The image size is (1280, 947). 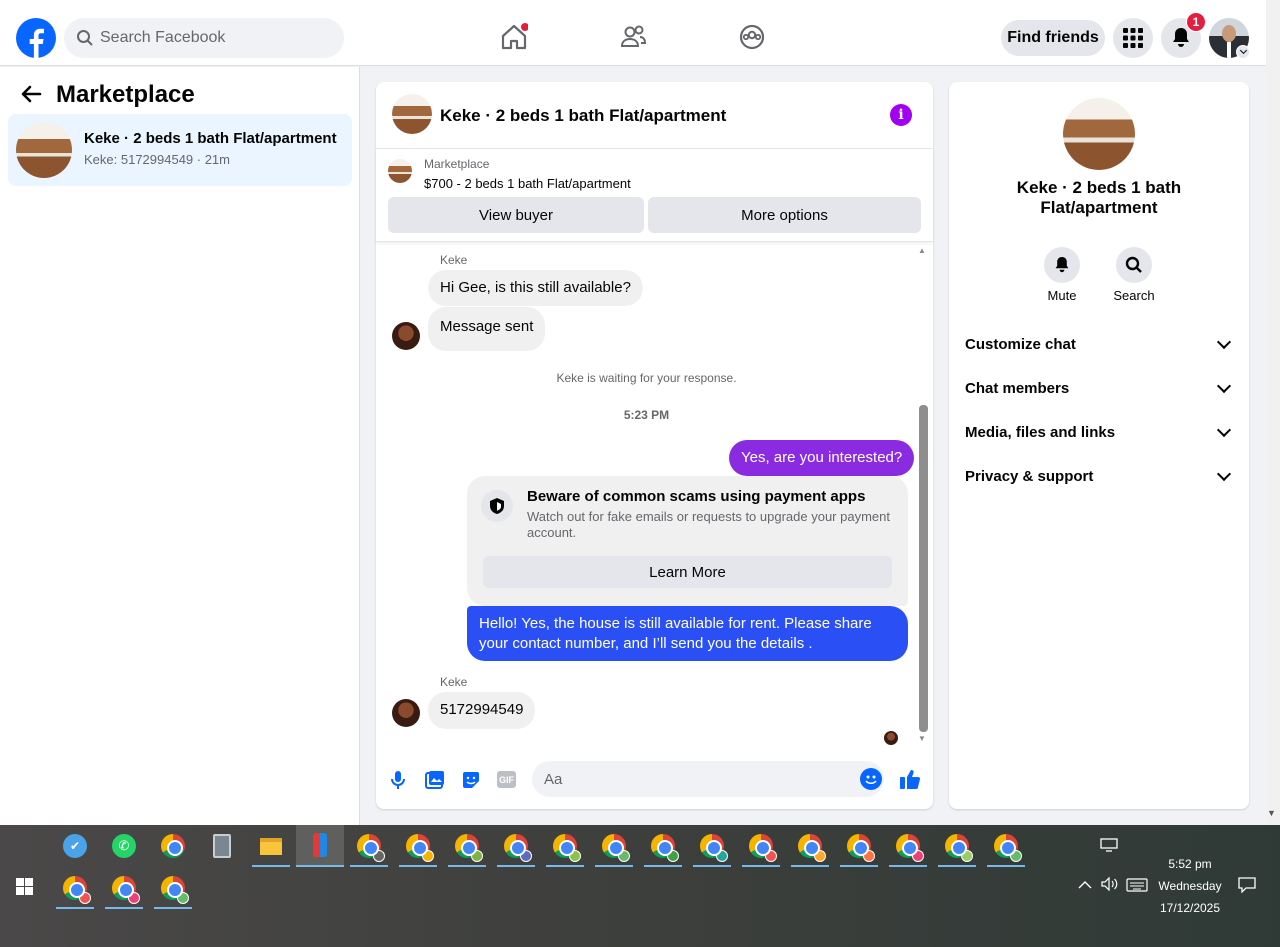 What do you see at coordinates (497, 506) in the screenshot?
I see `shield-icon` at bounding box center [497, 506].